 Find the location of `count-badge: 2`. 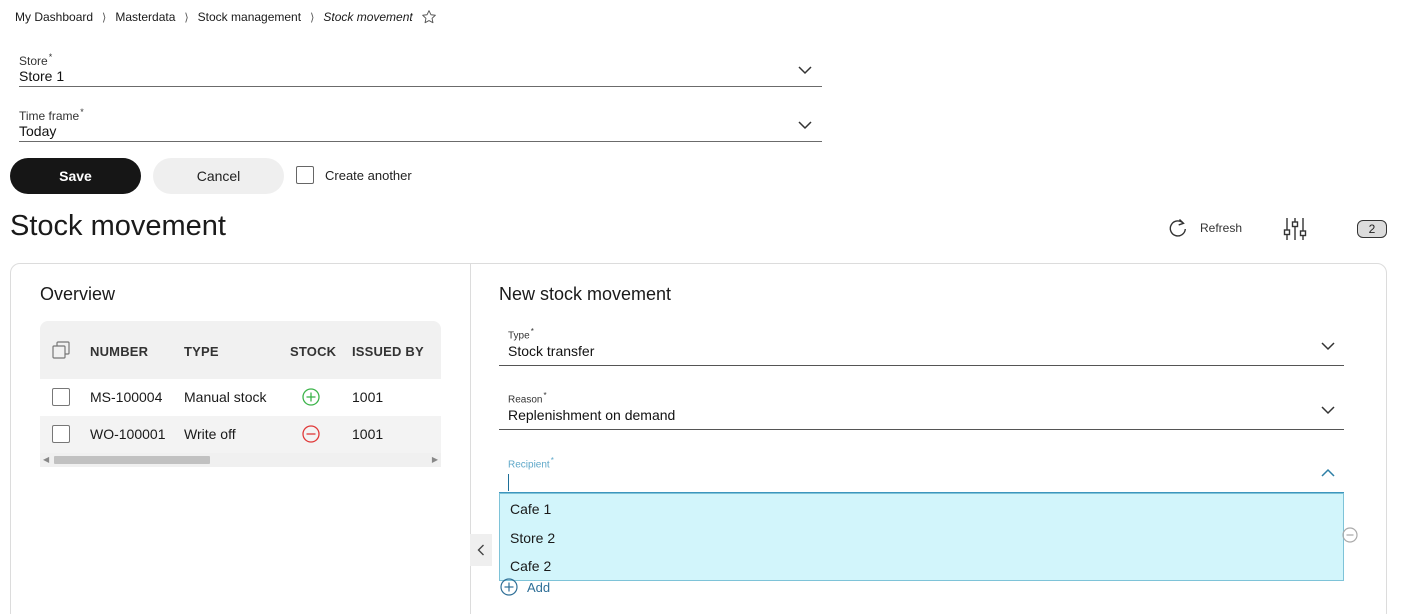

count-badge: 2 is located at coordinates (1372, 229).